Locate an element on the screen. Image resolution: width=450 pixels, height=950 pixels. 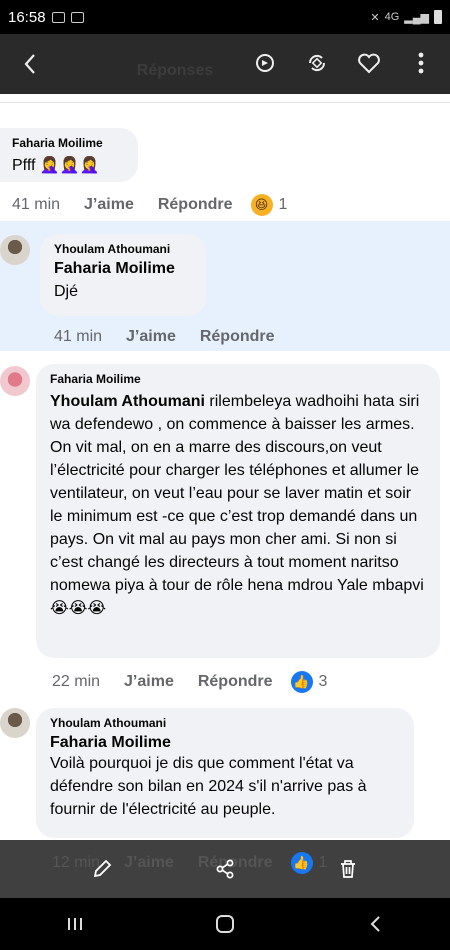
rotate-button is located at coordinates (265, 63).